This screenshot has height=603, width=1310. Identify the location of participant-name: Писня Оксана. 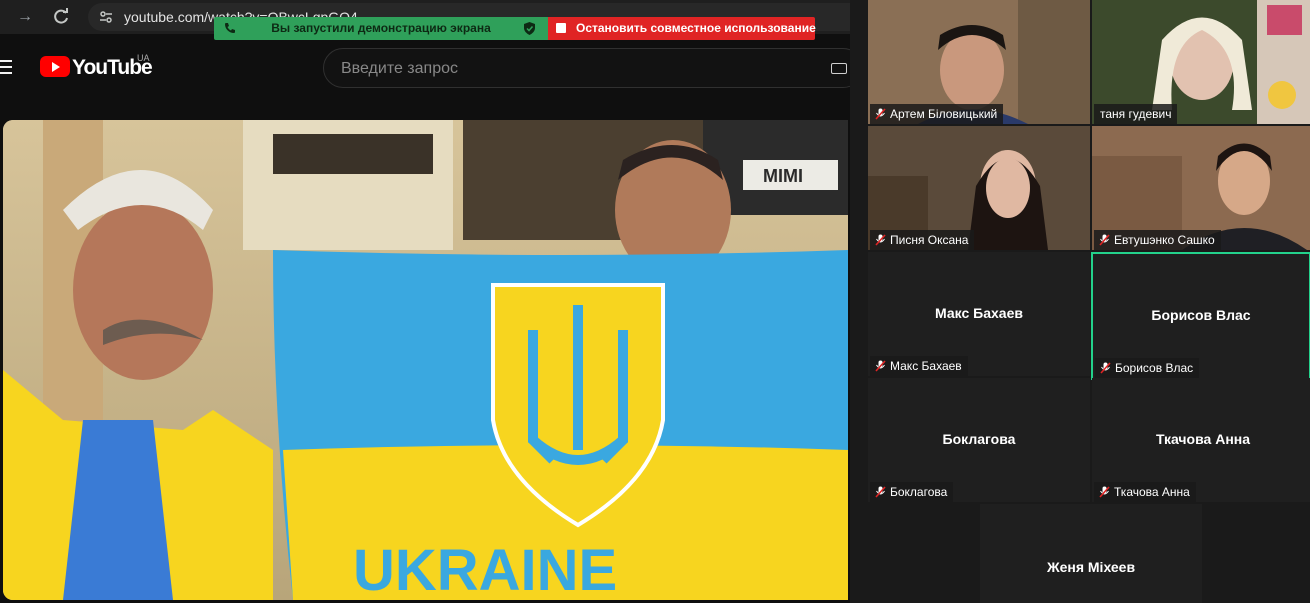
(929, 240).